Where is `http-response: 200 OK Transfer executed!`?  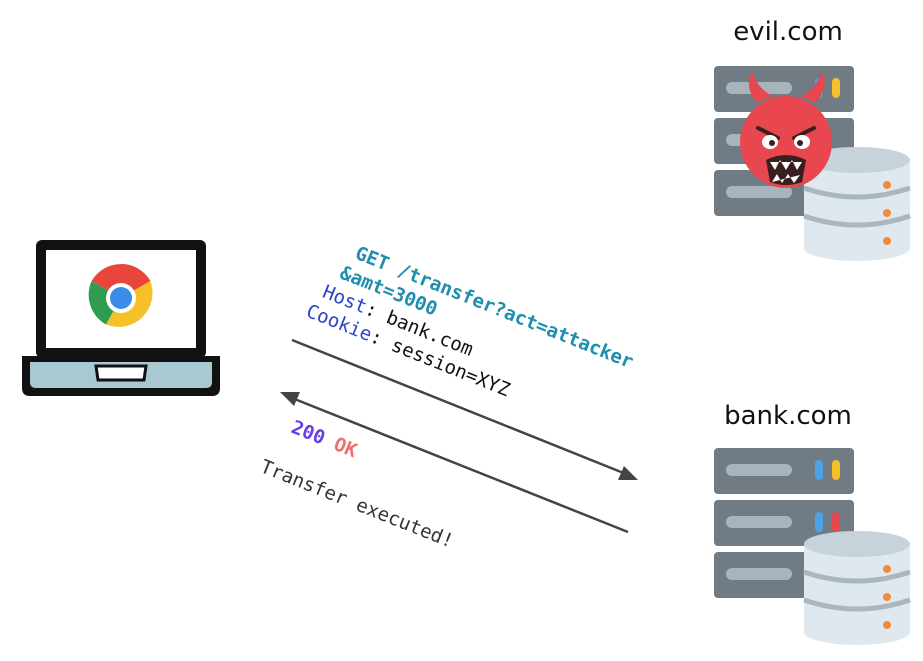 http-response: 200 OK Transfer executed! is located at coordinates (356, 484).